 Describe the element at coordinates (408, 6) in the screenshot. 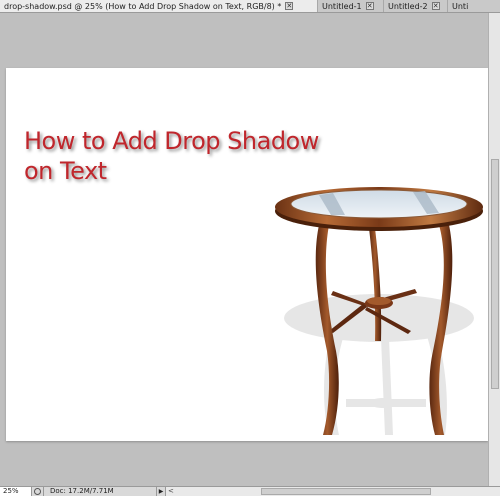

I see `tab-label: Untitled-2` at that location.